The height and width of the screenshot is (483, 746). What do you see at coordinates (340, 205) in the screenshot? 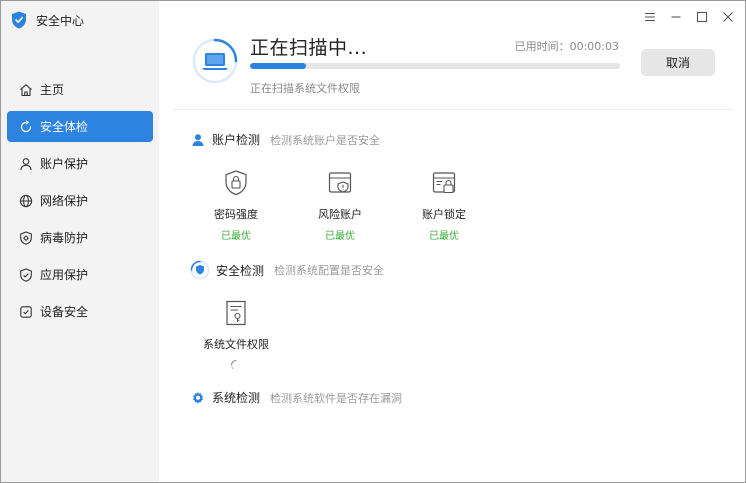
I see `check-item-risk-account: 风险账户 已最优` at bounding box center [340, 205].